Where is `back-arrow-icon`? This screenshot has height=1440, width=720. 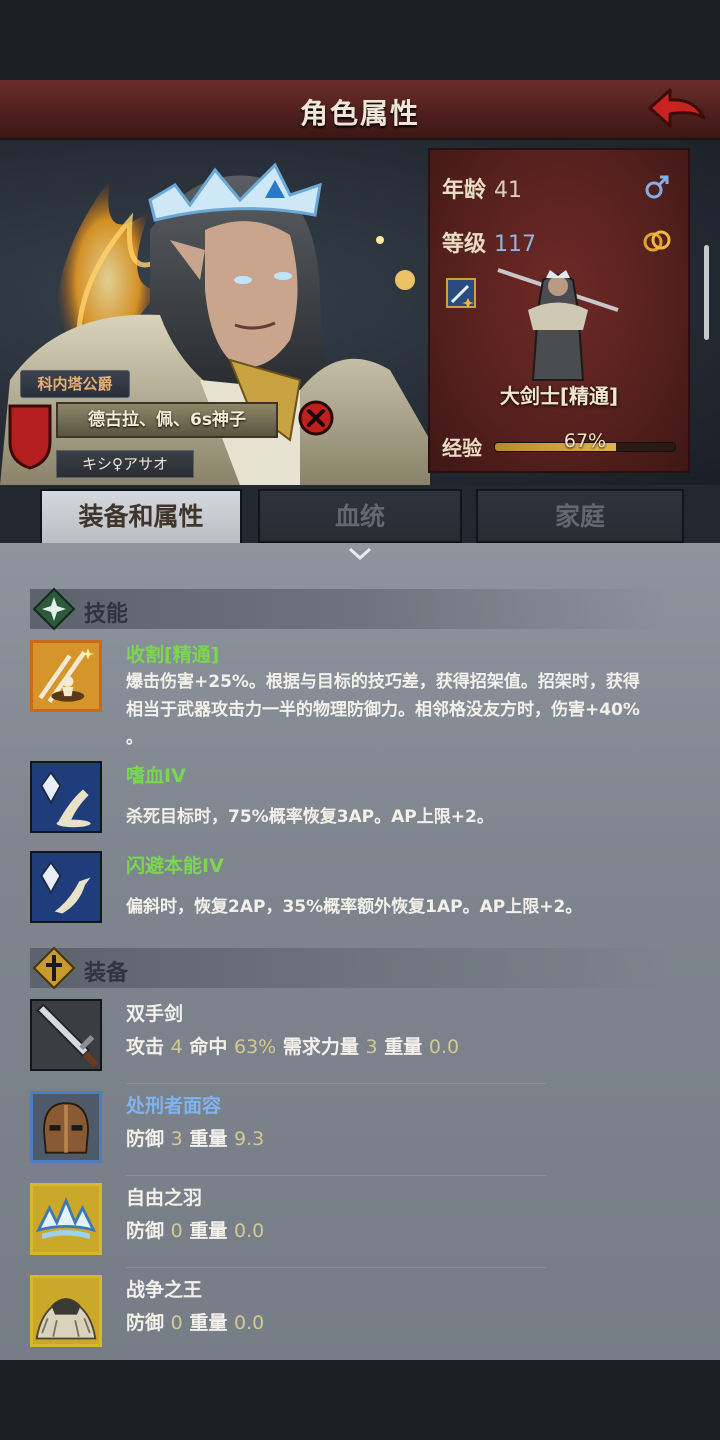 back-arrow-icon is located at coordinates (677, 110).